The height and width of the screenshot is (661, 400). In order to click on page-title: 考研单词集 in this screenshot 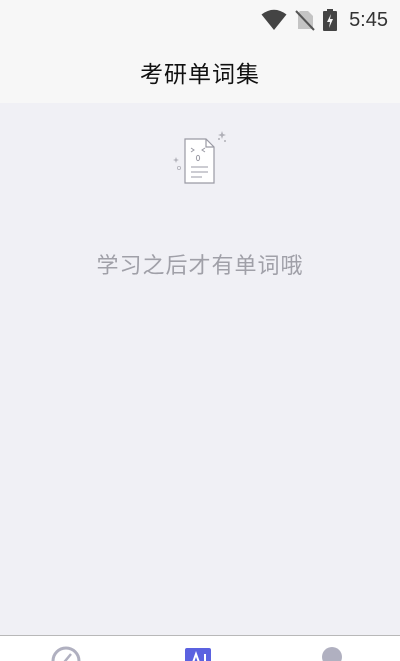, I will do `click(200, 74)`.